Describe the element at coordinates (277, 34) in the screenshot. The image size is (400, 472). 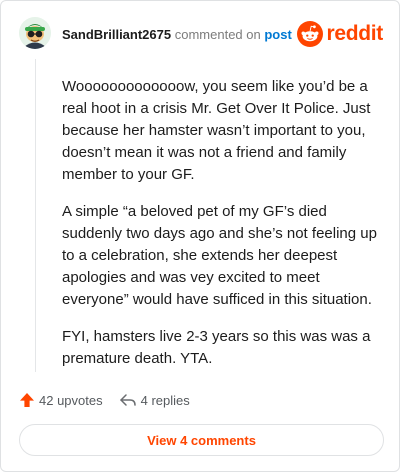
I see `post-link: post` at that location.